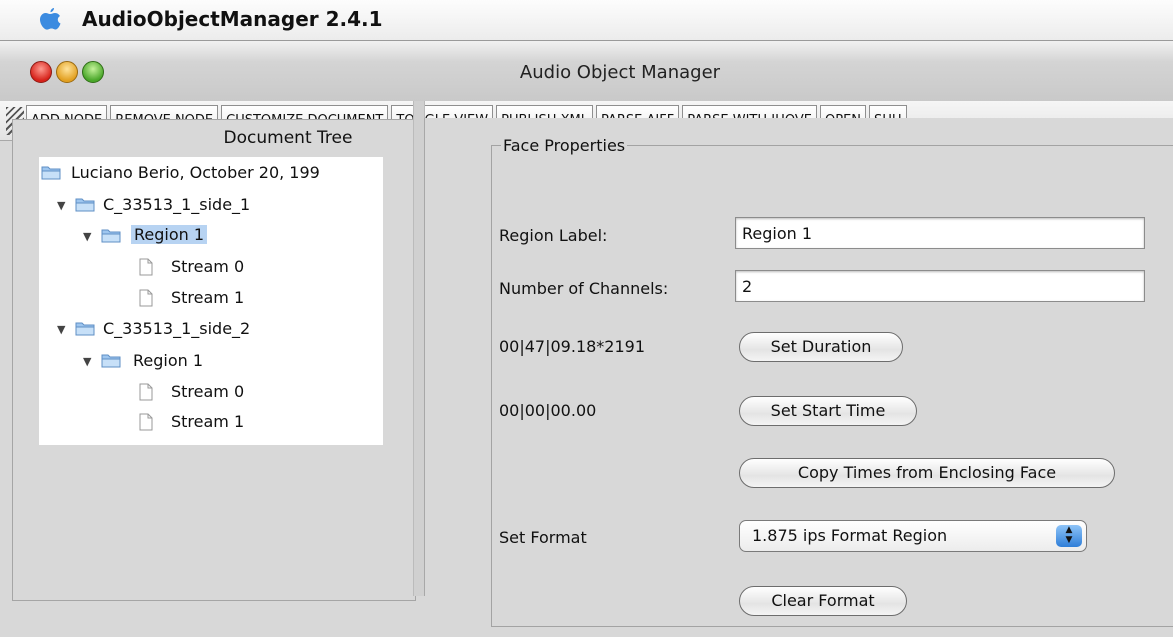  What do you see at coordinates (50, 20) in the screenshot?
I see `apple-icon` at bounding box center [50, 20].